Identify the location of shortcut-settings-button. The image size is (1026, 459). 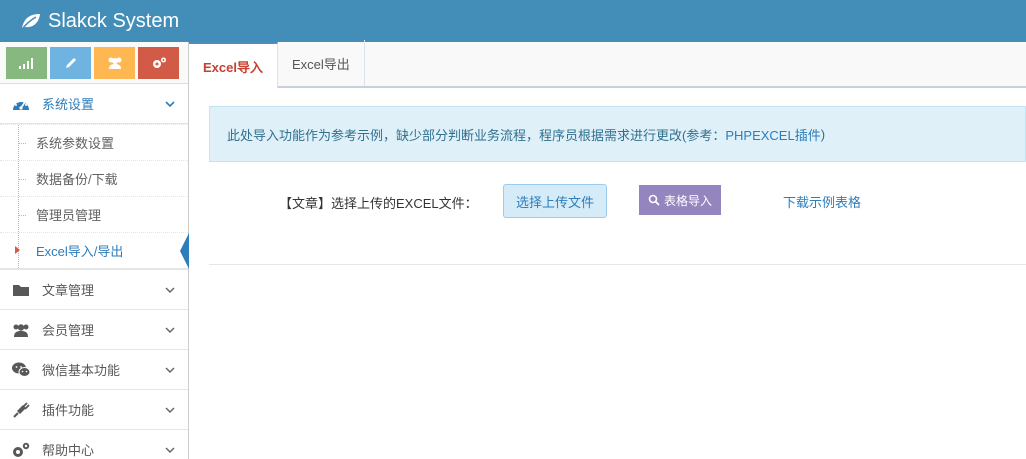
(158, 62).